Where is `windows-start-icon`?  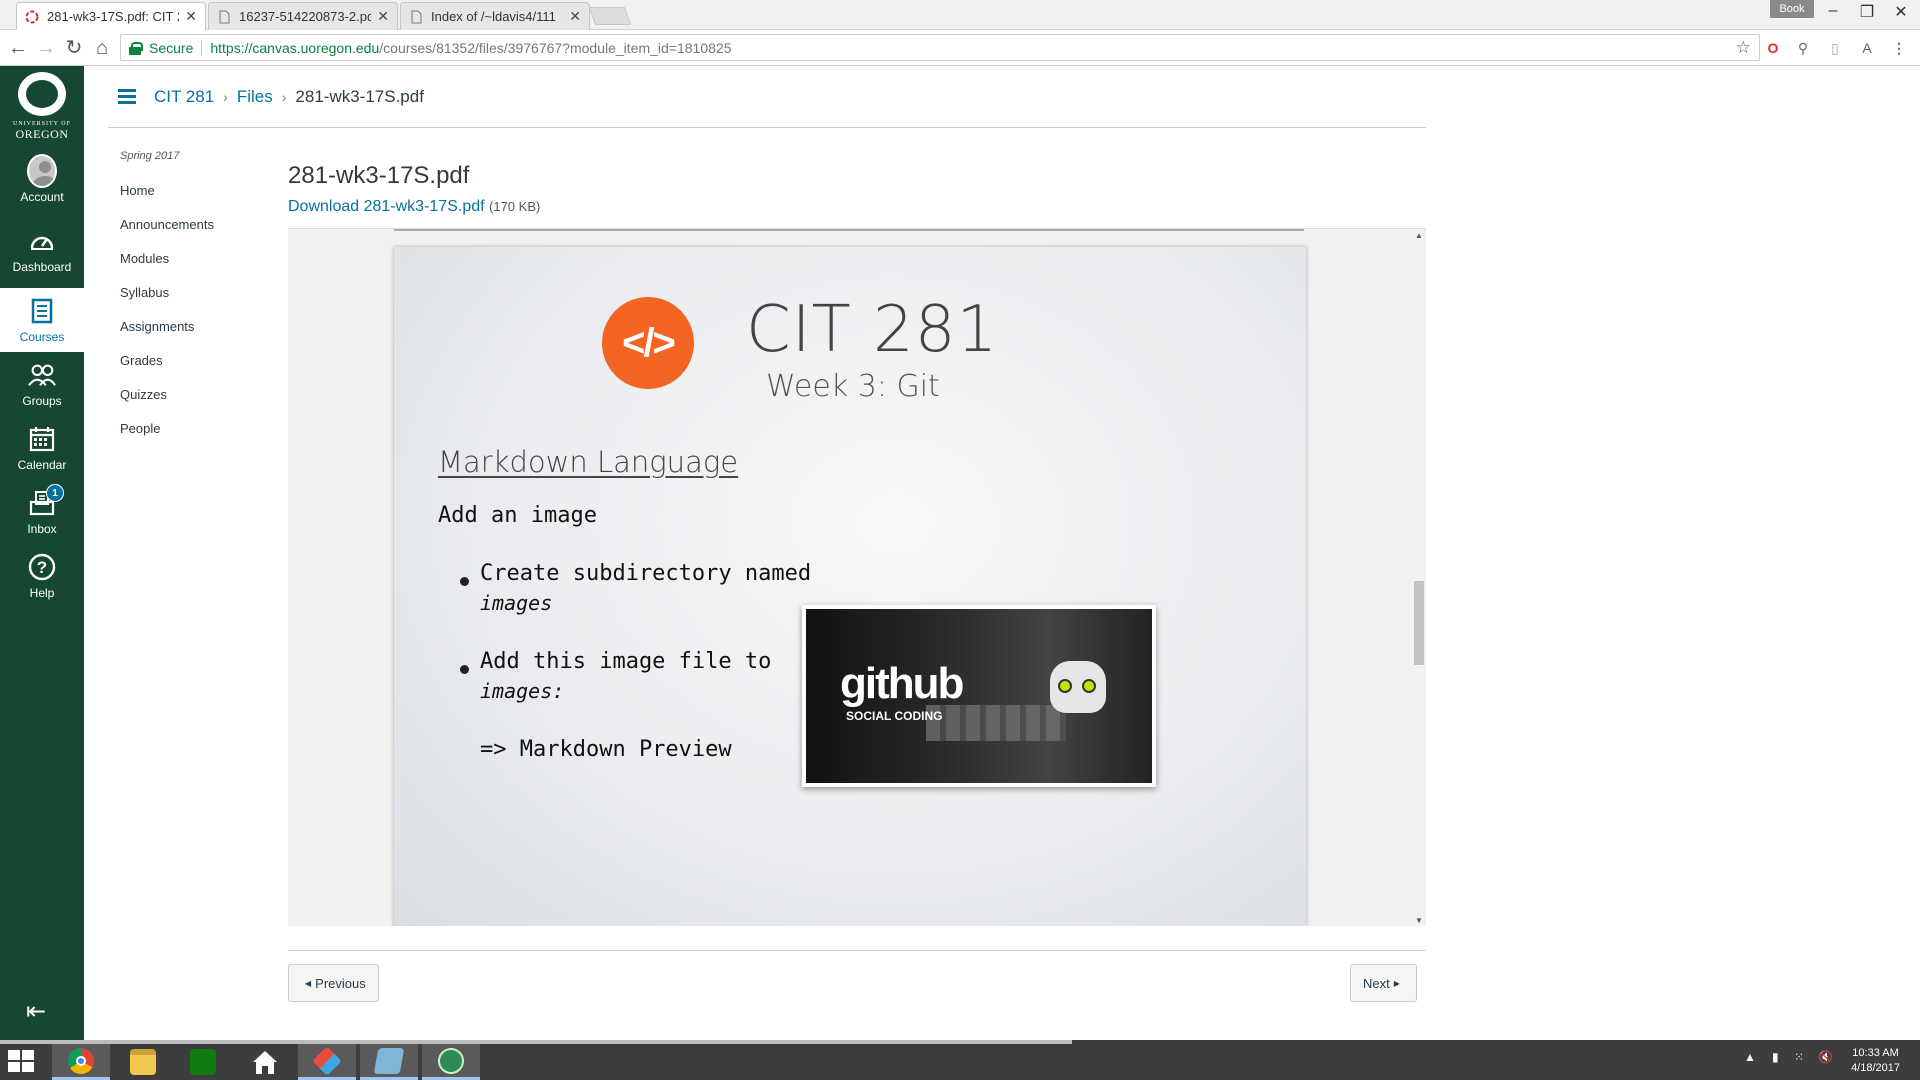
windows-start-icon is located at coordinates (21, 1061).